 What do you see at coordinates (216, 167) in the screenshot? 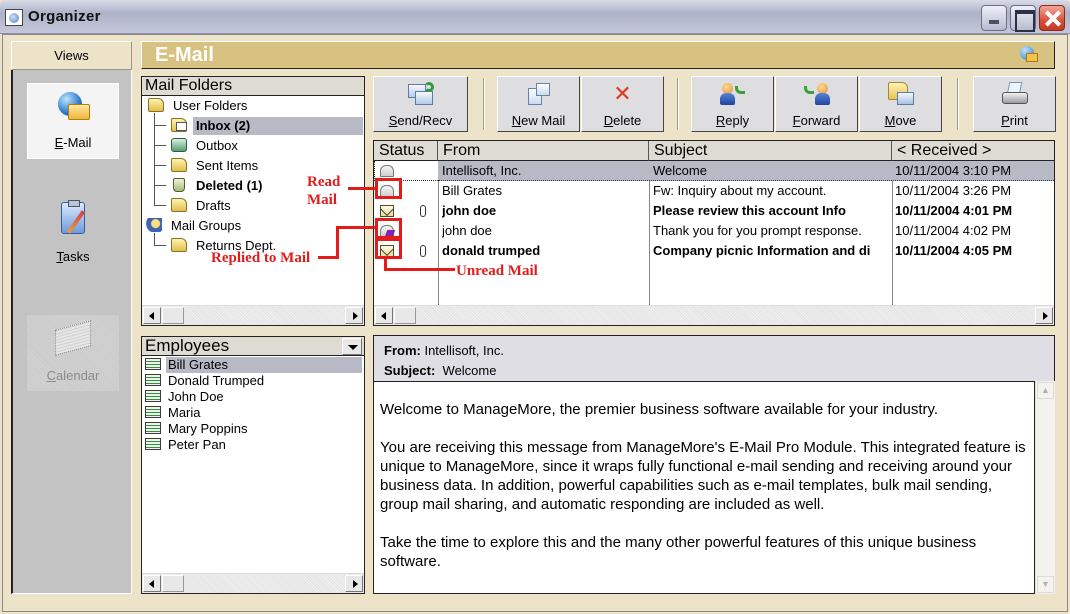
I see `folder-sent-items: Sent Items` at bounding box center [216, 167].